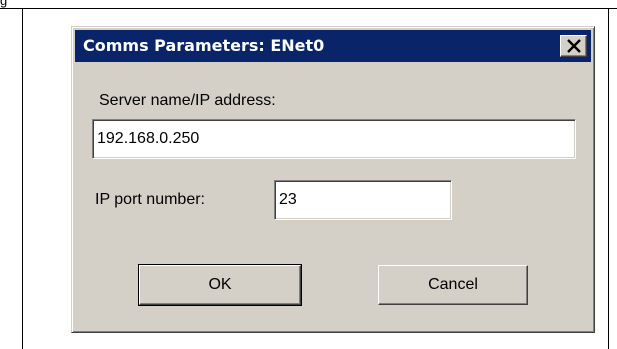 The height and width of the screenshot is (349, 617). Describe the element at coordinates (308, 4) in the screenshot. I see `figure-frame-top: g` at that location.